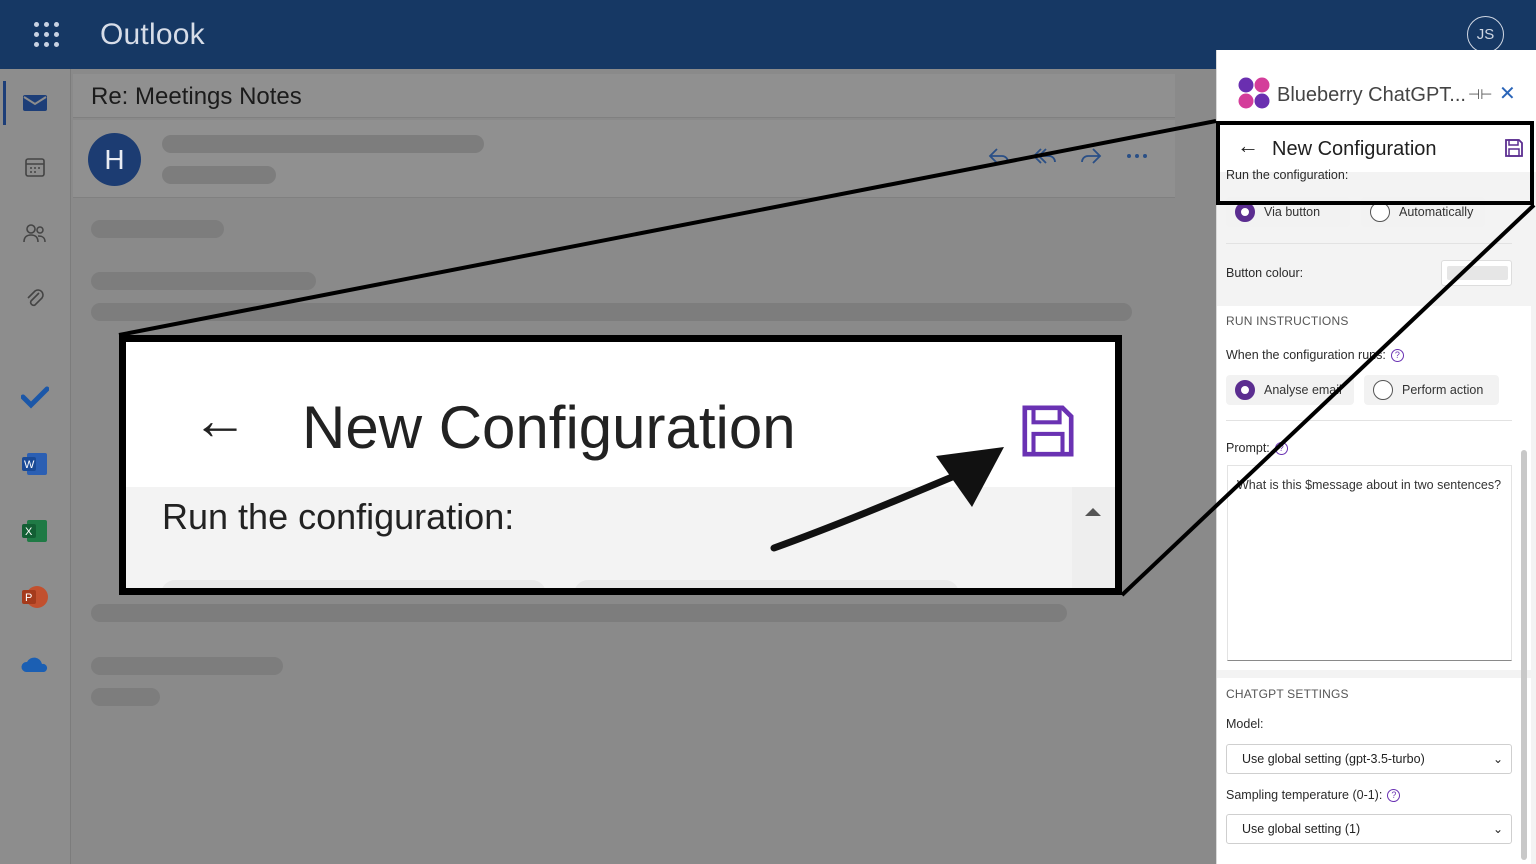  What do you see at coordinates (1068, 156) in the screenshot?
I see `message-actions` at bounding box center [1068, 156].